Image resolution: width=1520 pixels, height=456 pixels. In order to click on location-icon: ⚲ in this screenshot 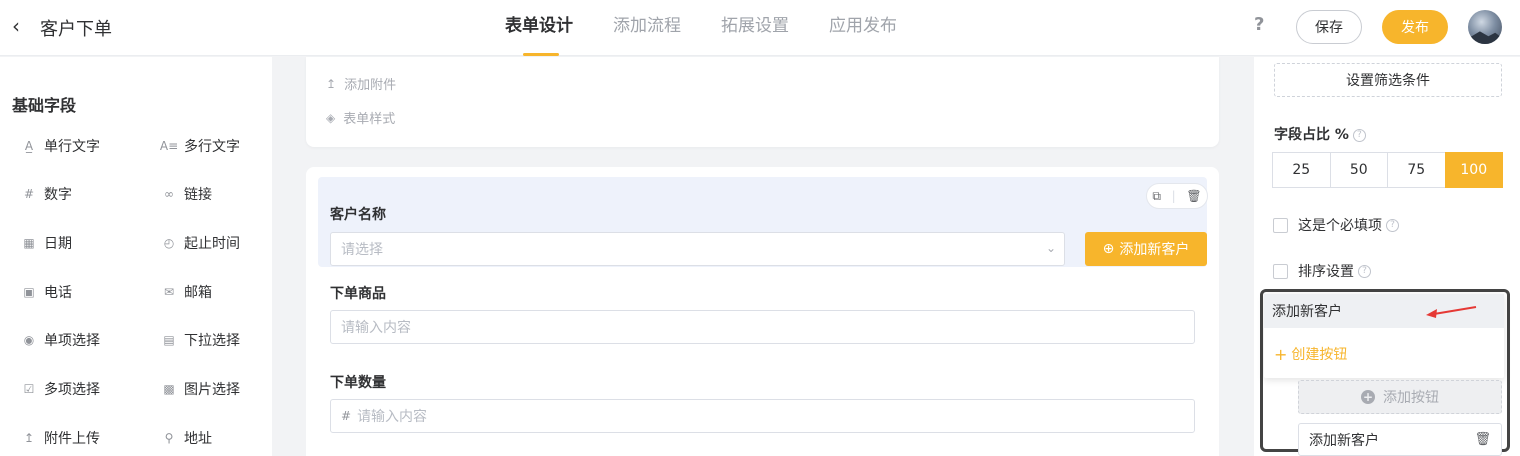, I will do `click(169, 438)`.